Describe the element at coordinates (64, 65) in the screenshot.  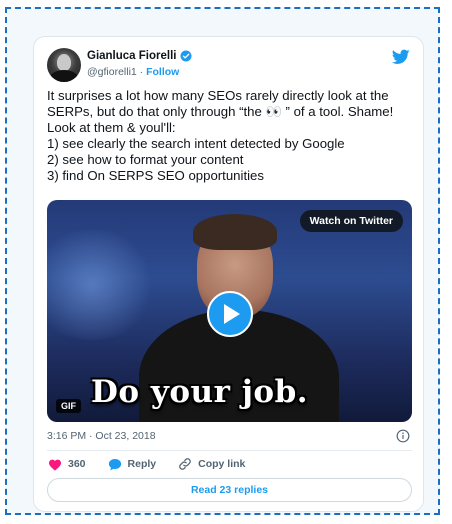
I see `avatar` at that location.